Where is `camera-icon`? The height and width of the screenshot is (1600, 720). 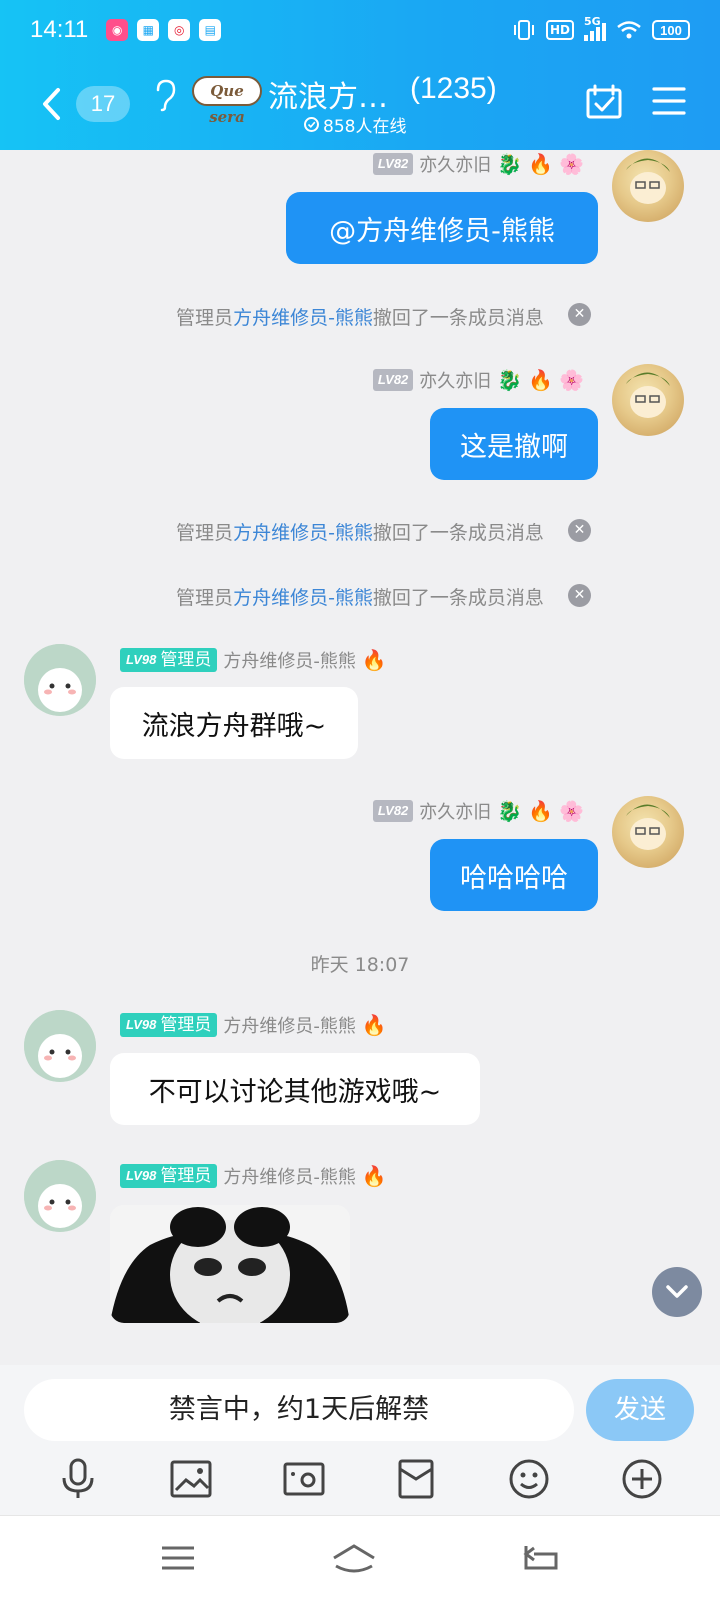 camera-icon is located at coordinates (304, 1479).